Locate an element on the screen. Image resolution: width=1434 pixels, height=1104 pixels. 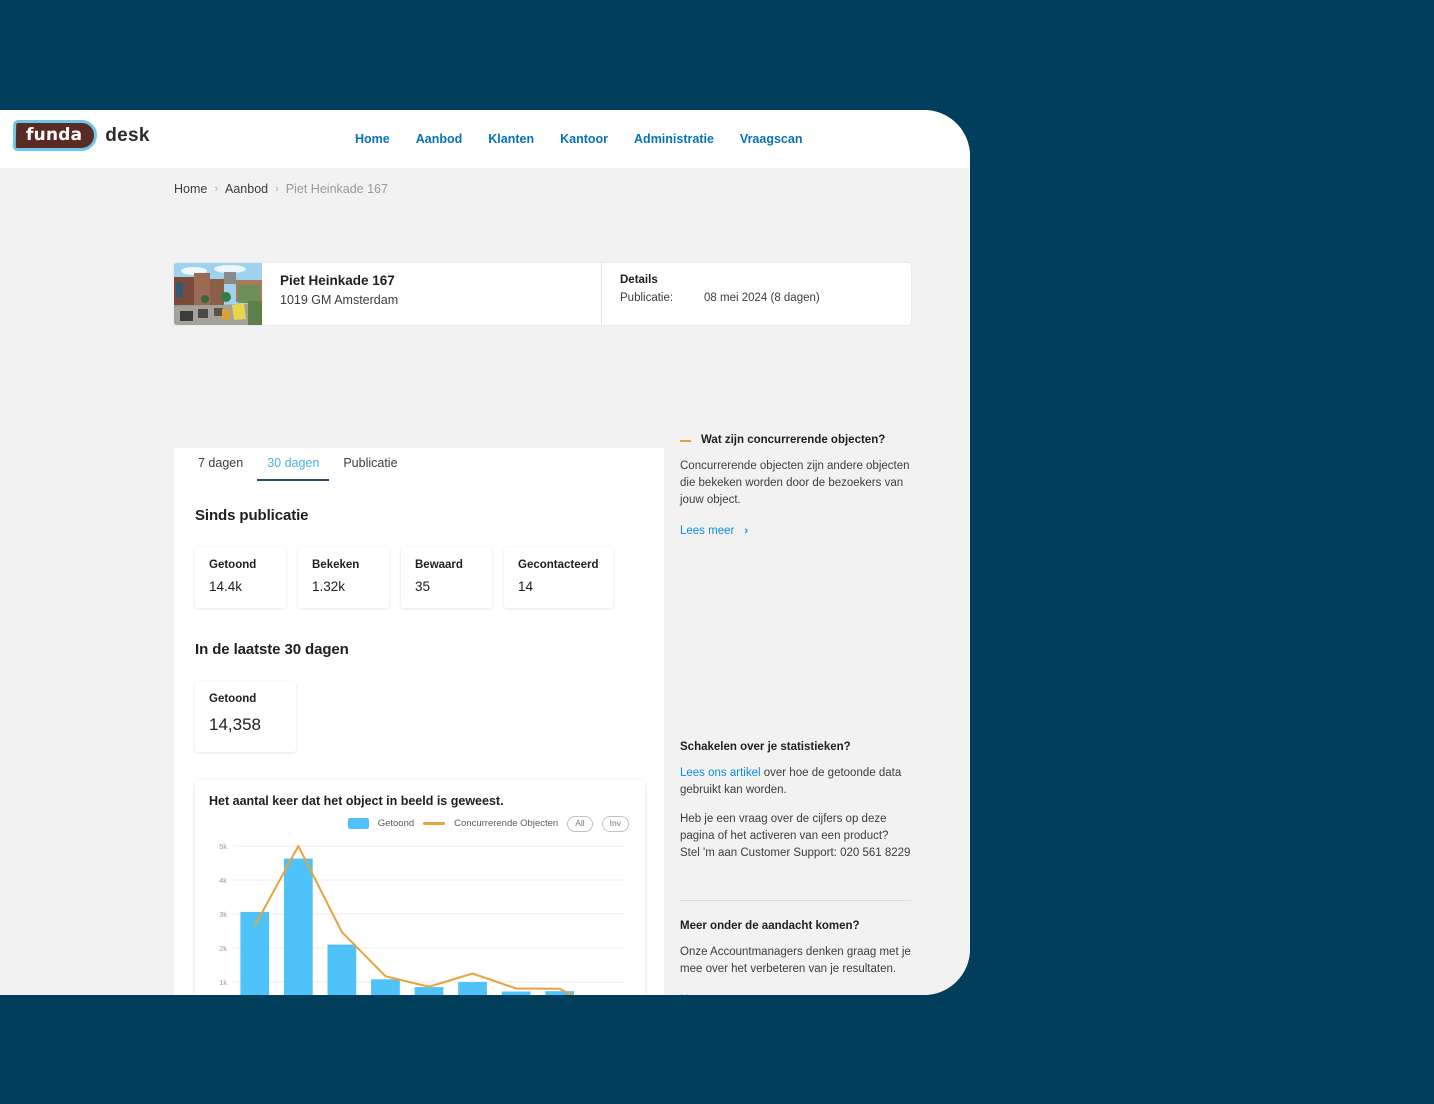
svg-text: 1k is located at coordinates (223, 982).